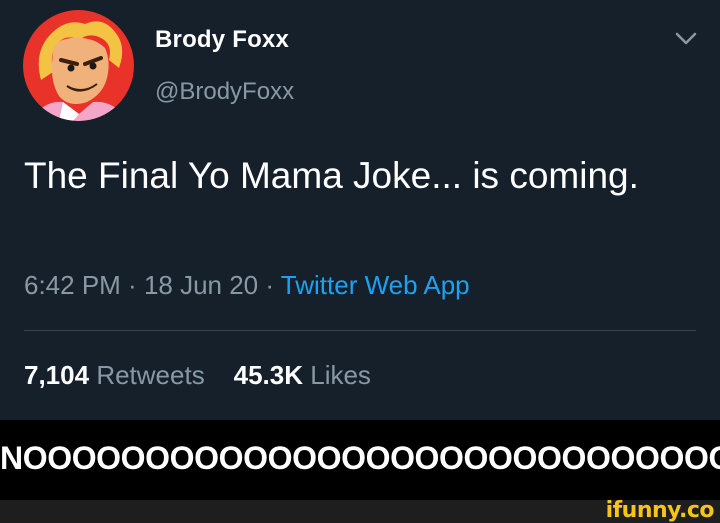  I want to click on display-name: Brody Foxx, so click(222, 40).